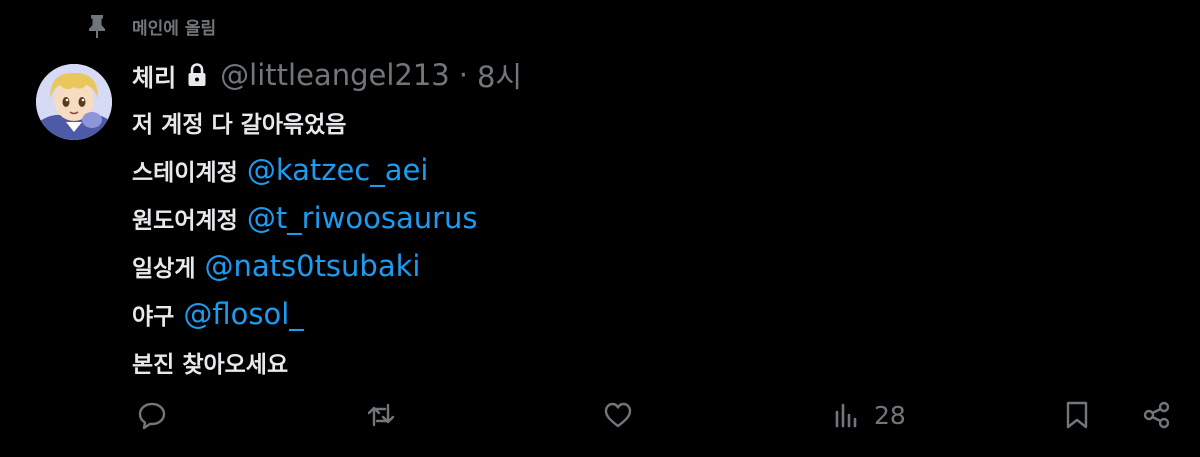 The height and width of the screenshot is (457, 1200). What do you see at coordinates (185, 221) in the screenshot?
I see `line-text: 원도어계정` at bounding box center [185, 221].